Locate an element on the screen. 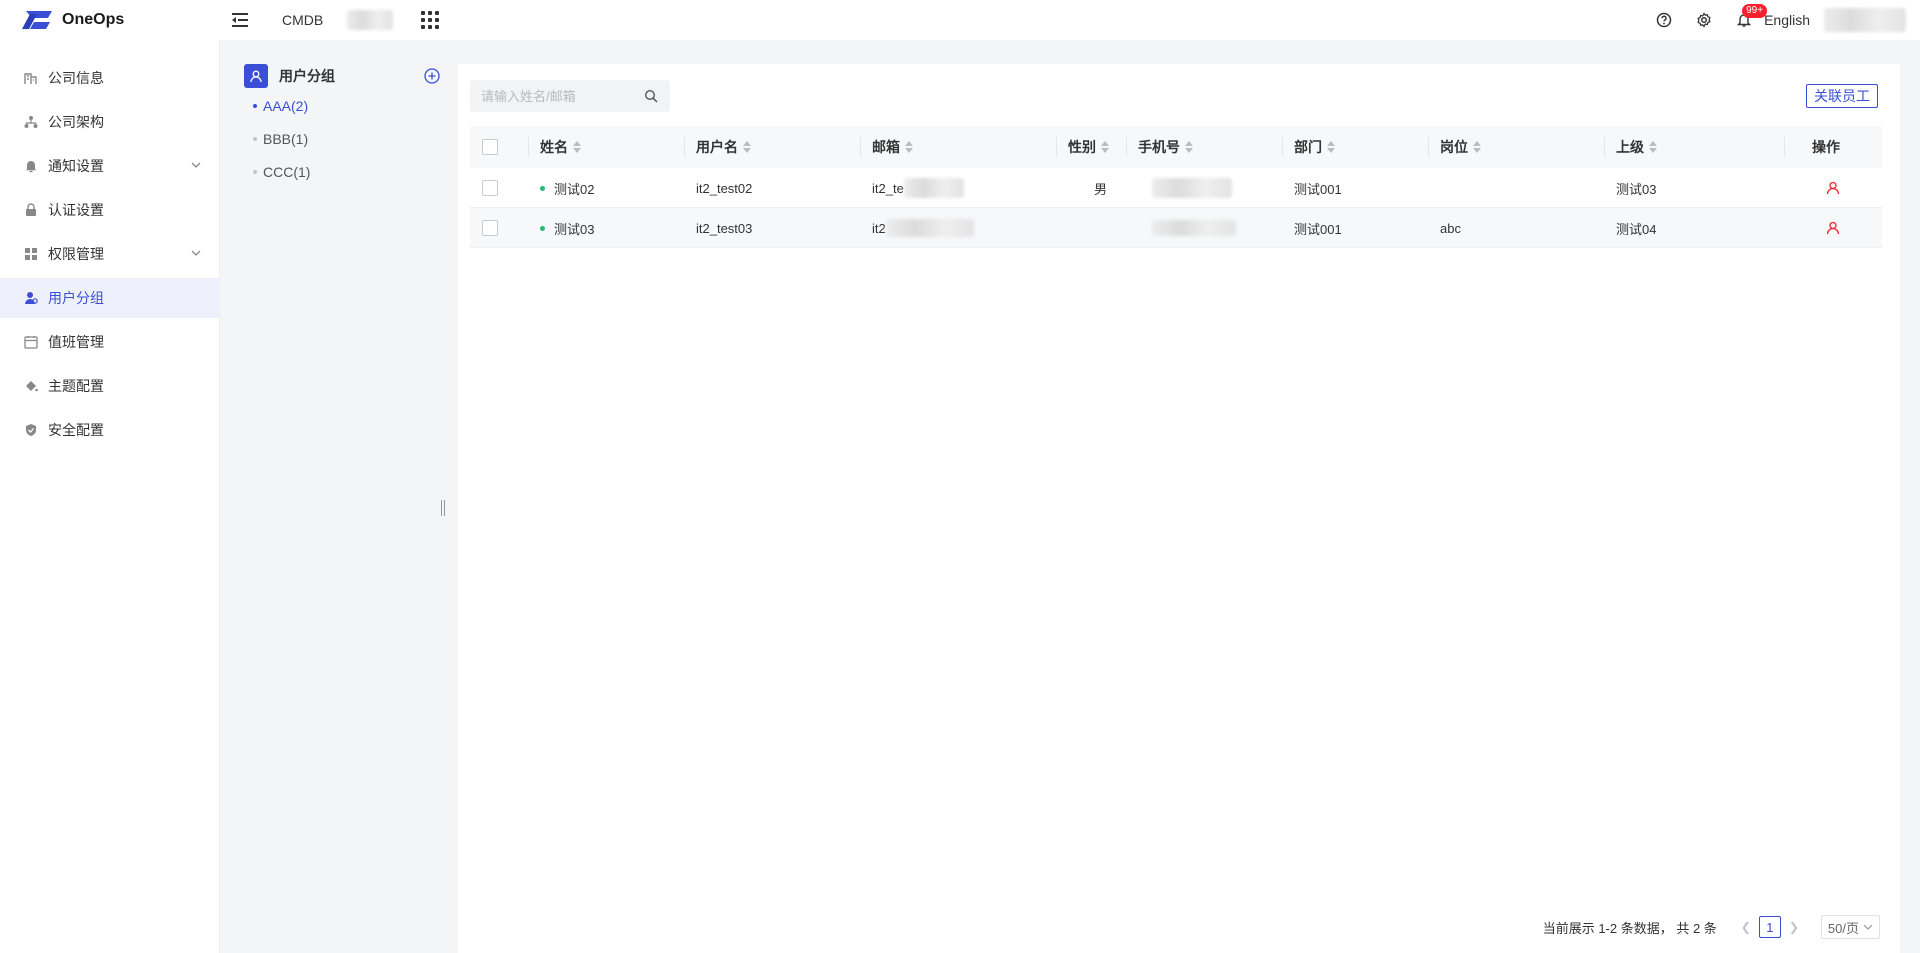  sidebar-item-auth-settings: 认证设置 is located at coordinates (109, 210).